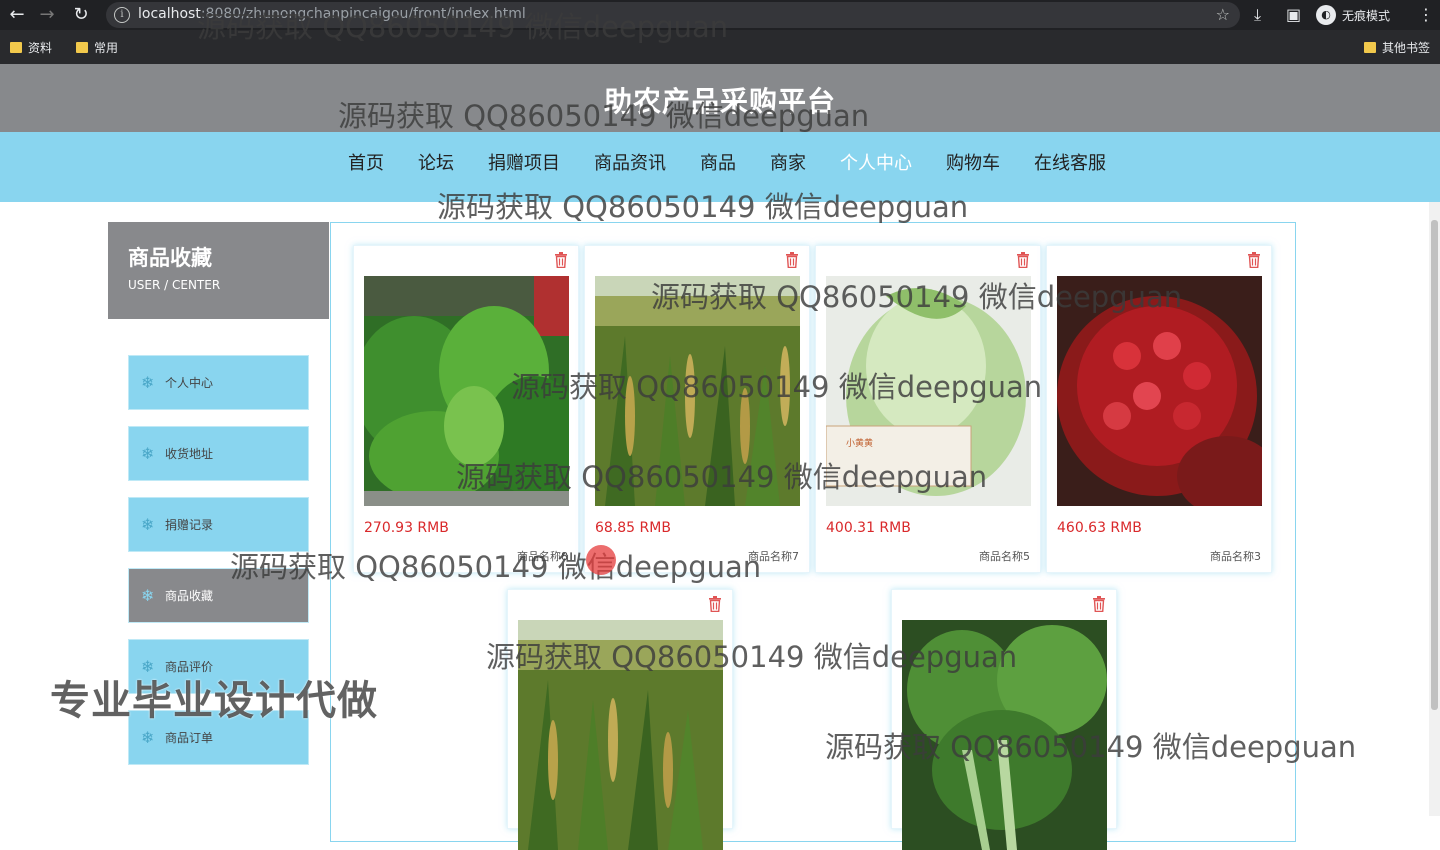 The image size is (1440, 850). I want to click on sidebar-item-orders: ❄ 商品订单, so click(218, 737).